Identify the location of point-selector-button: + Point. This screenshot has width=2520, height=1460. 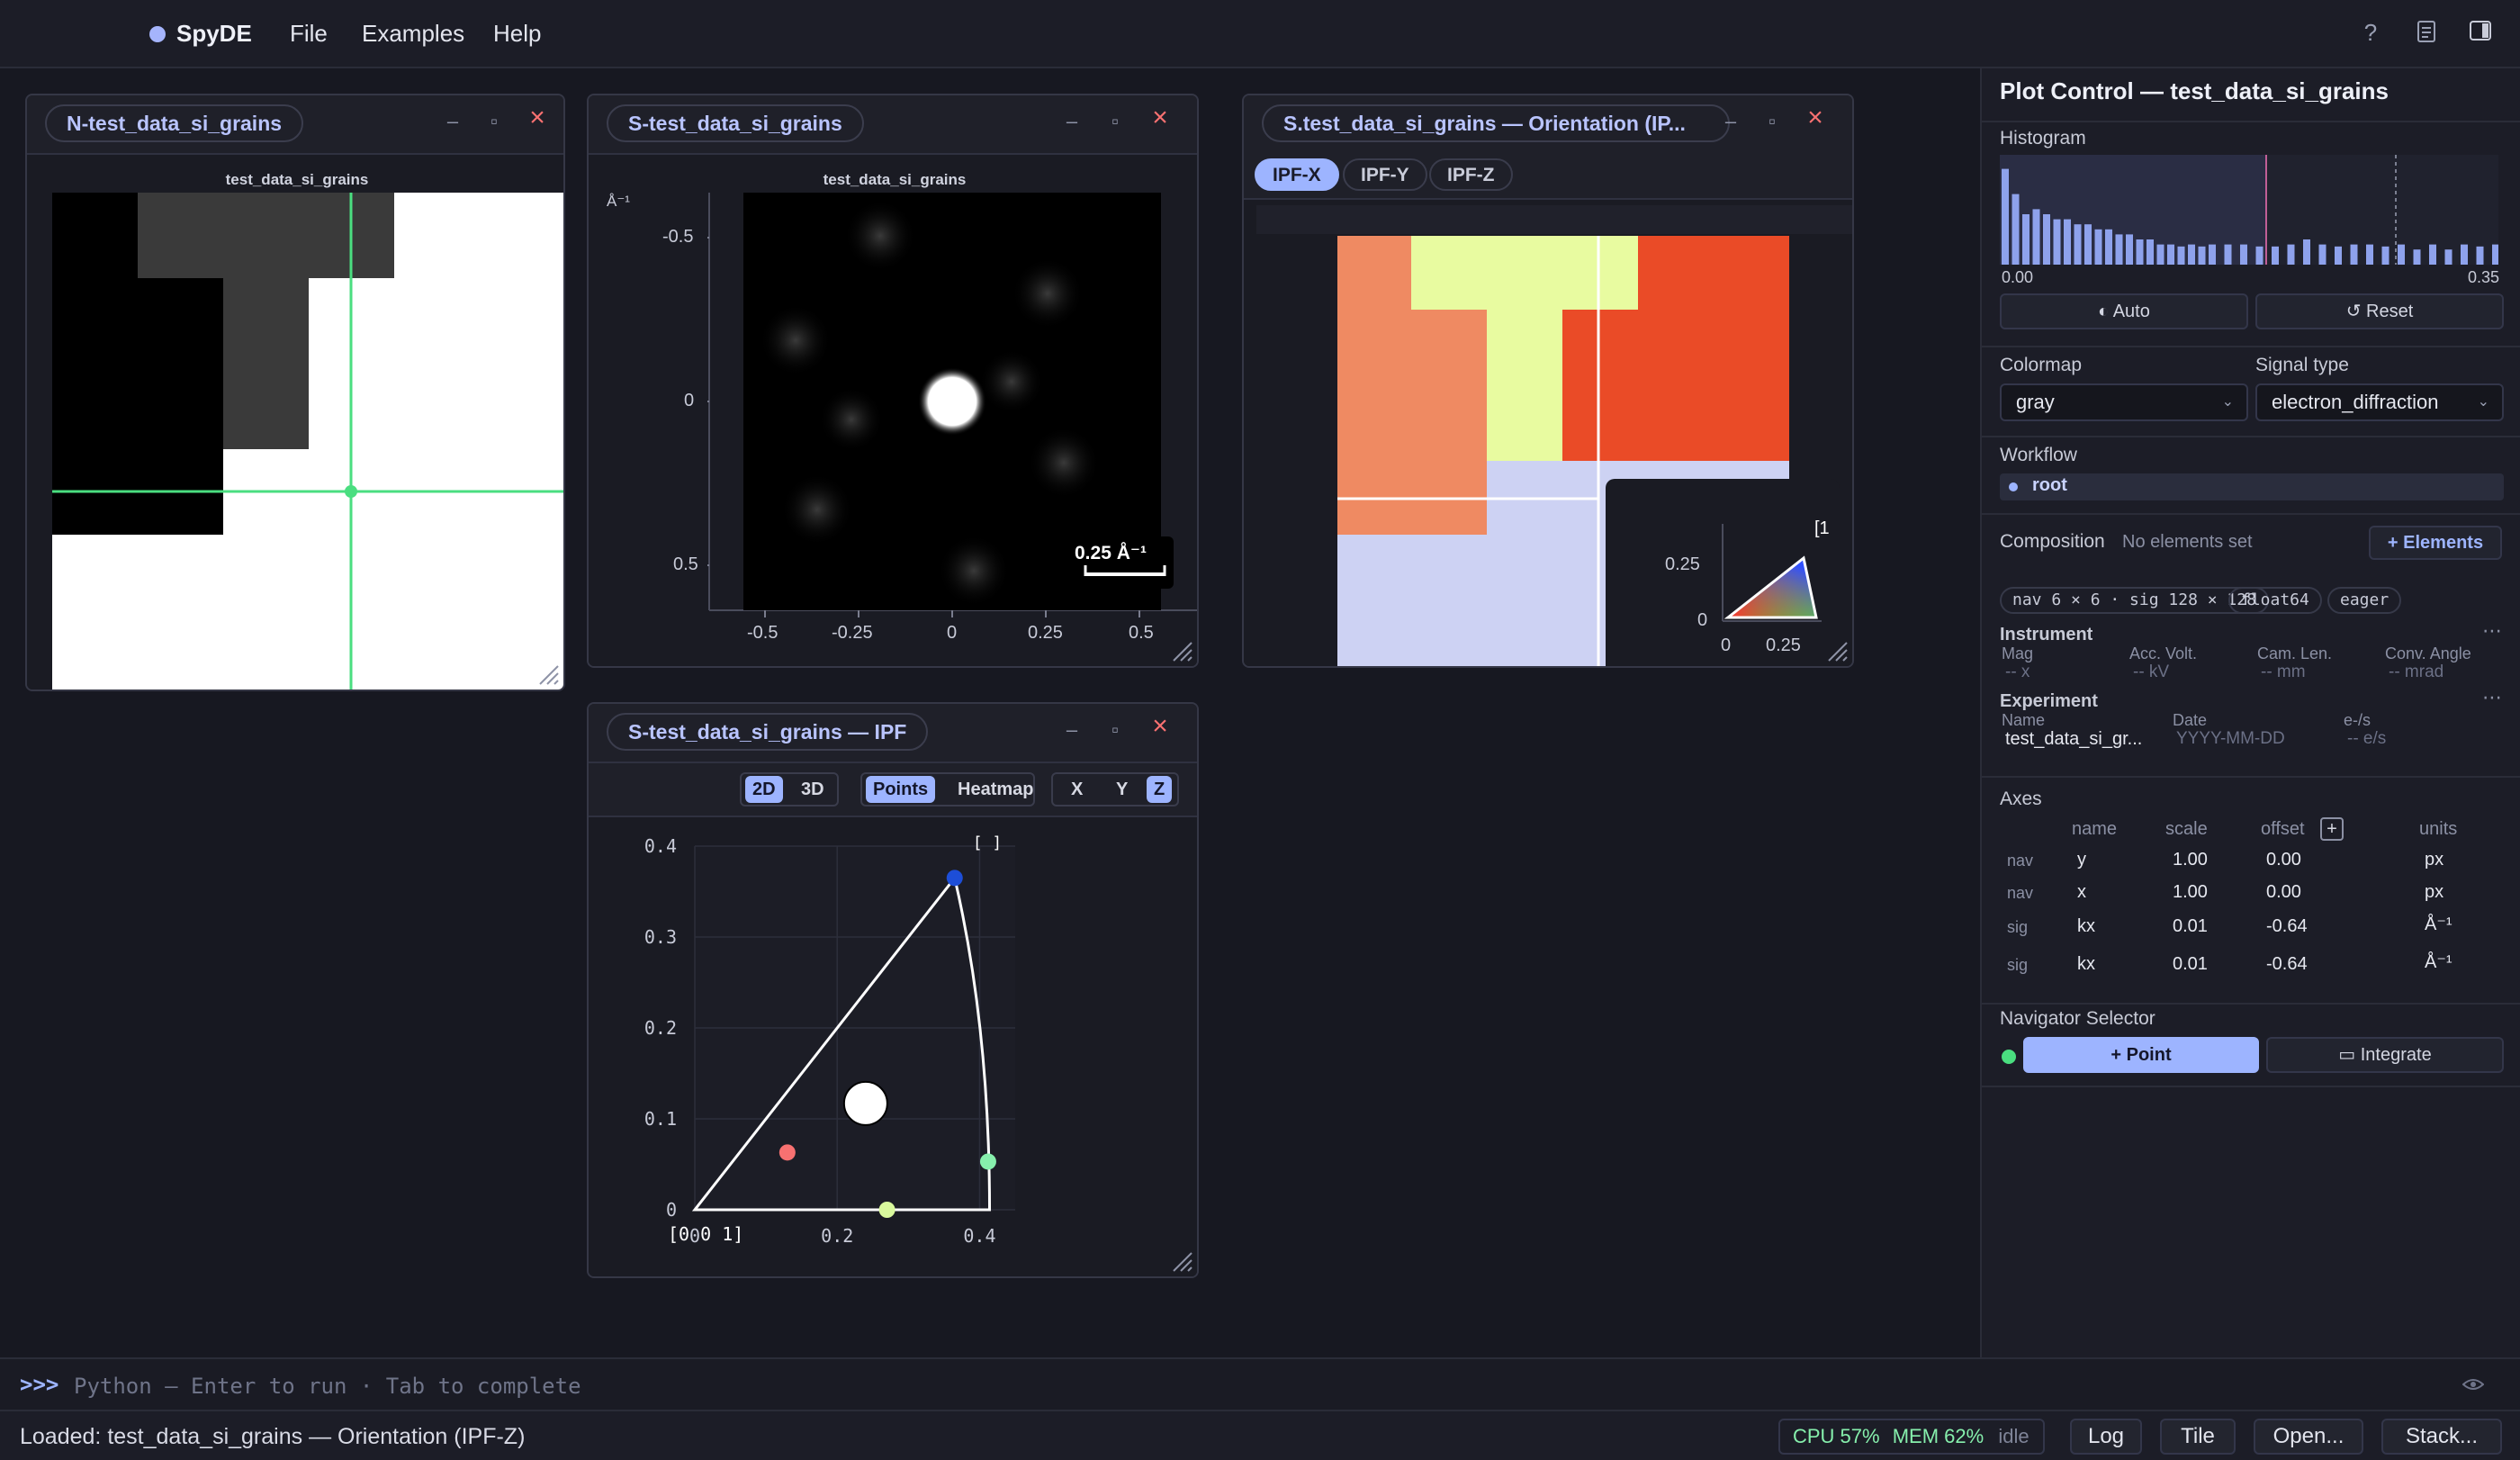
(2141, 1055).